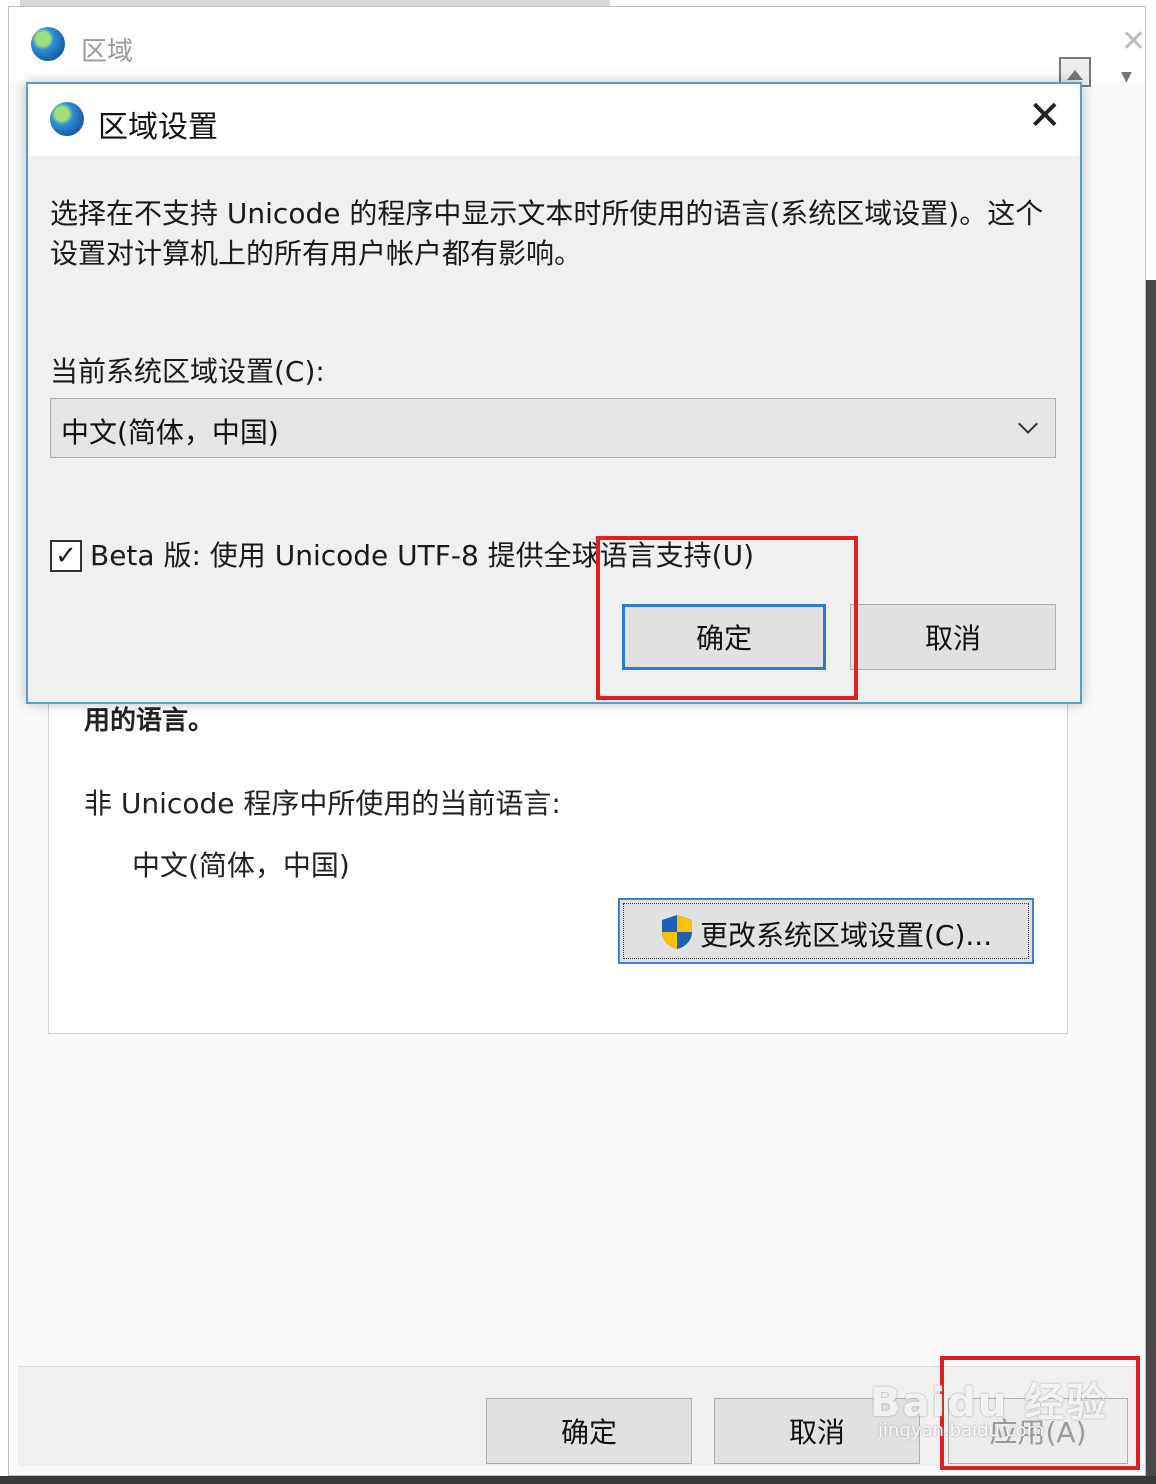  Describe the element at coordinates (953, 637) in the screenshot. I see `dialog-cancel-button: 取消` at that location.